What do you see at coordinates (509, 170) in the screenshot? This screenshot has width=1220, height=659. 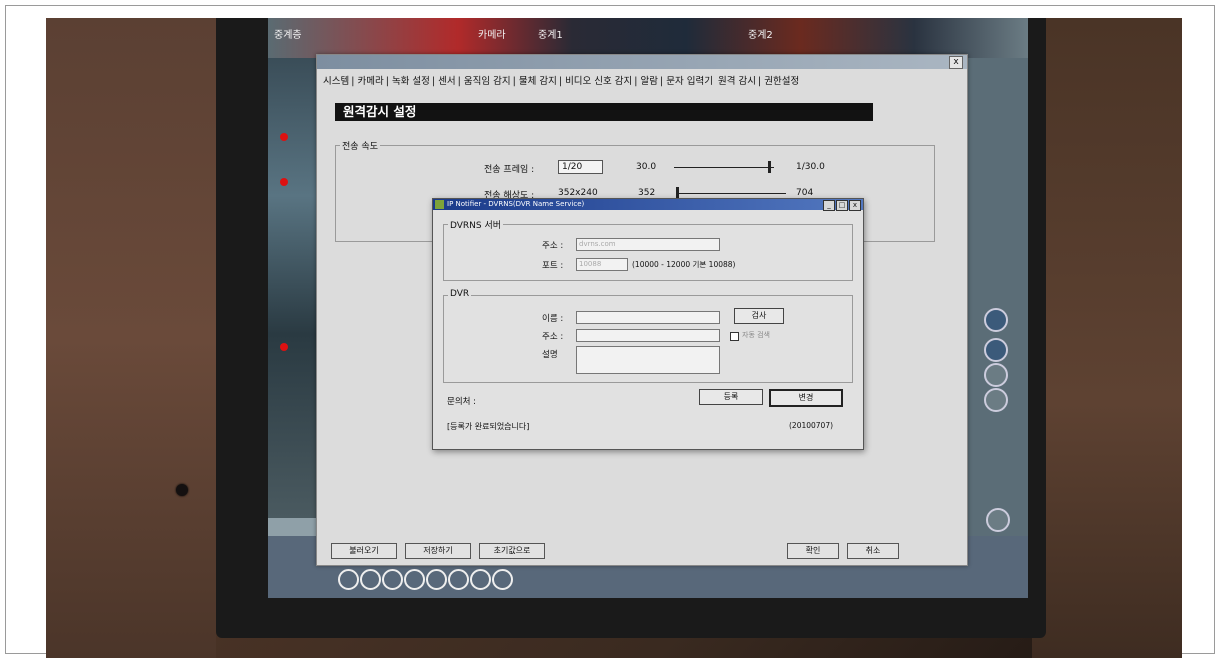 I see `frame-label: 전송 프레임 :` at bounding box center [509, 170].